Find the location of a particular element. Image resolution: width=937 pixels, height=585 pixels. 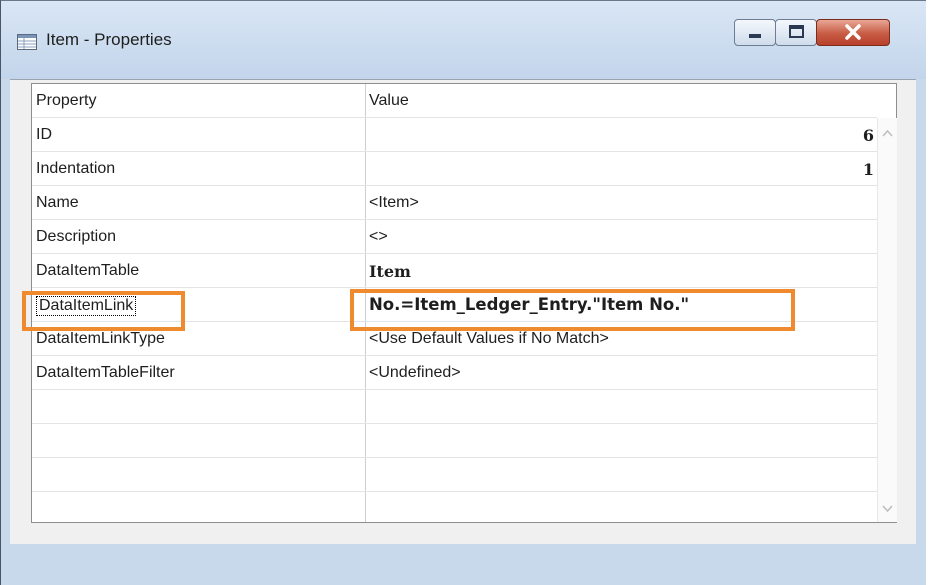

property-name: DataItemTable is located at coordinates (88, 270).